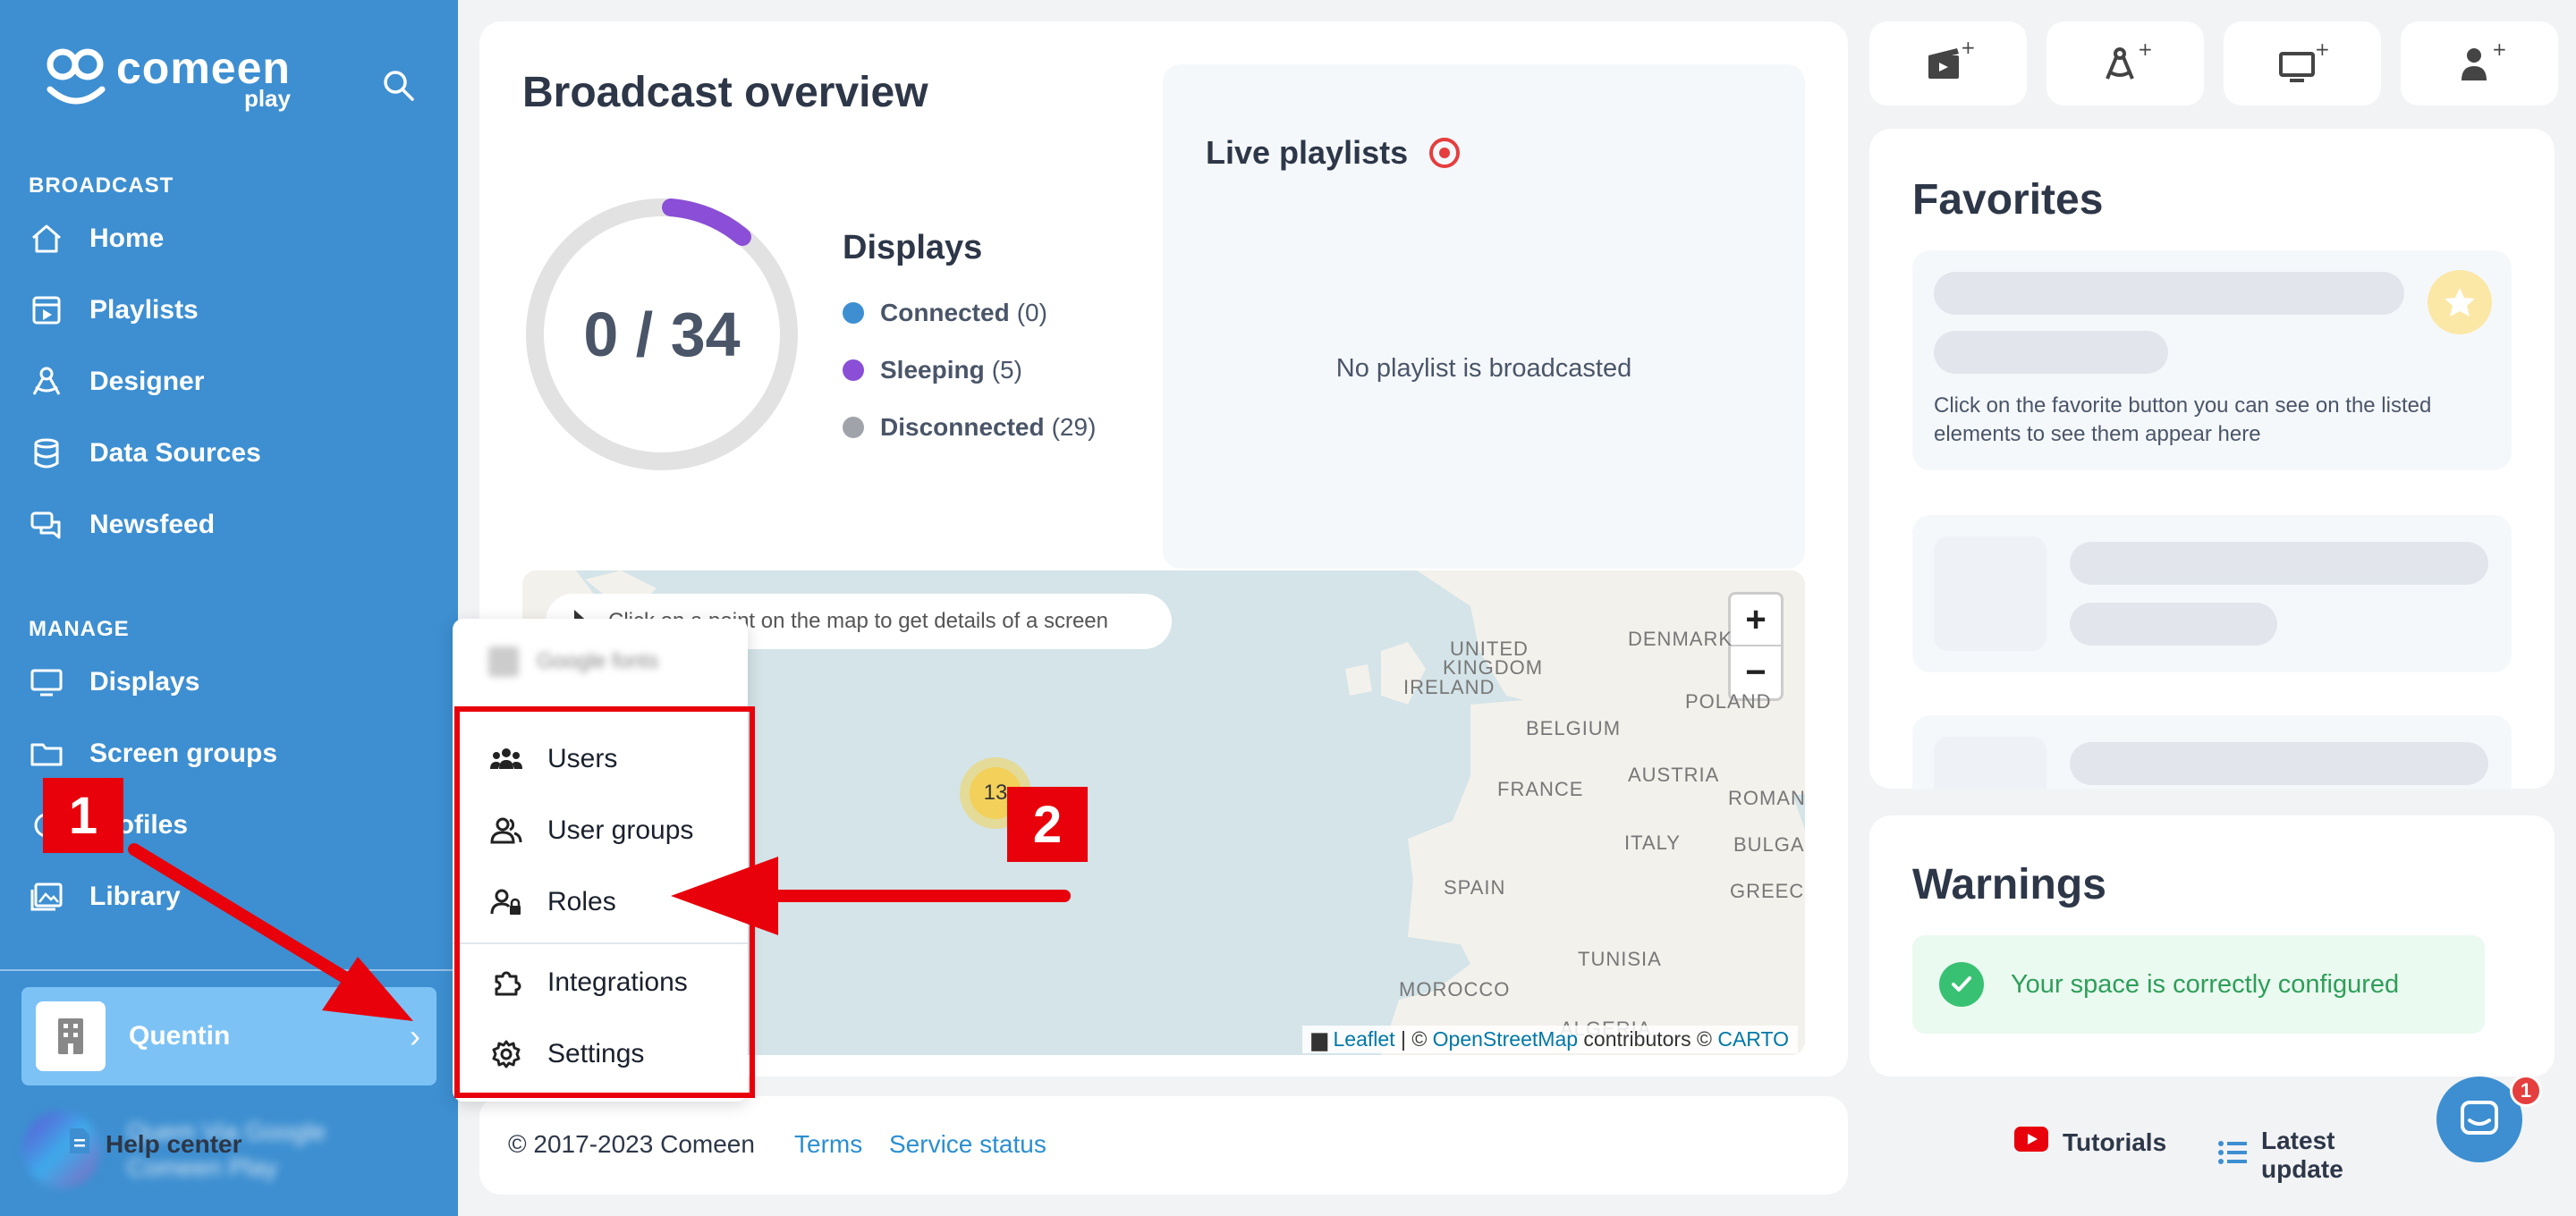  I want to click on chat-icon, so click(2479, 1118).